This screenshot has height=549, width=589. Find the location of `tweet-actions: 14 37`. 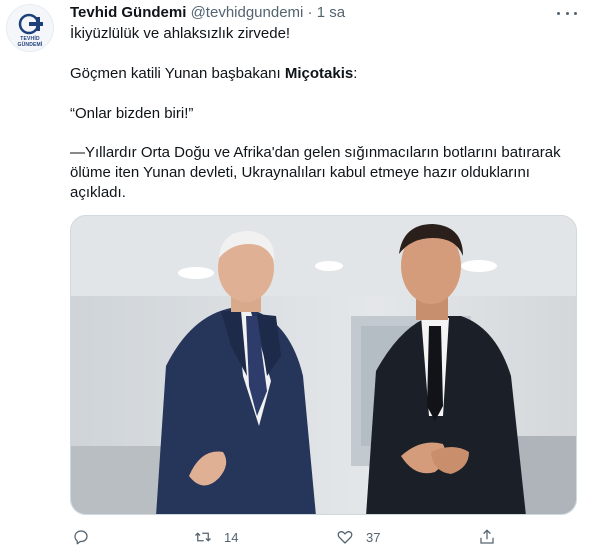

tweet-actions: 14 37 is located at coordinates (305, 537).